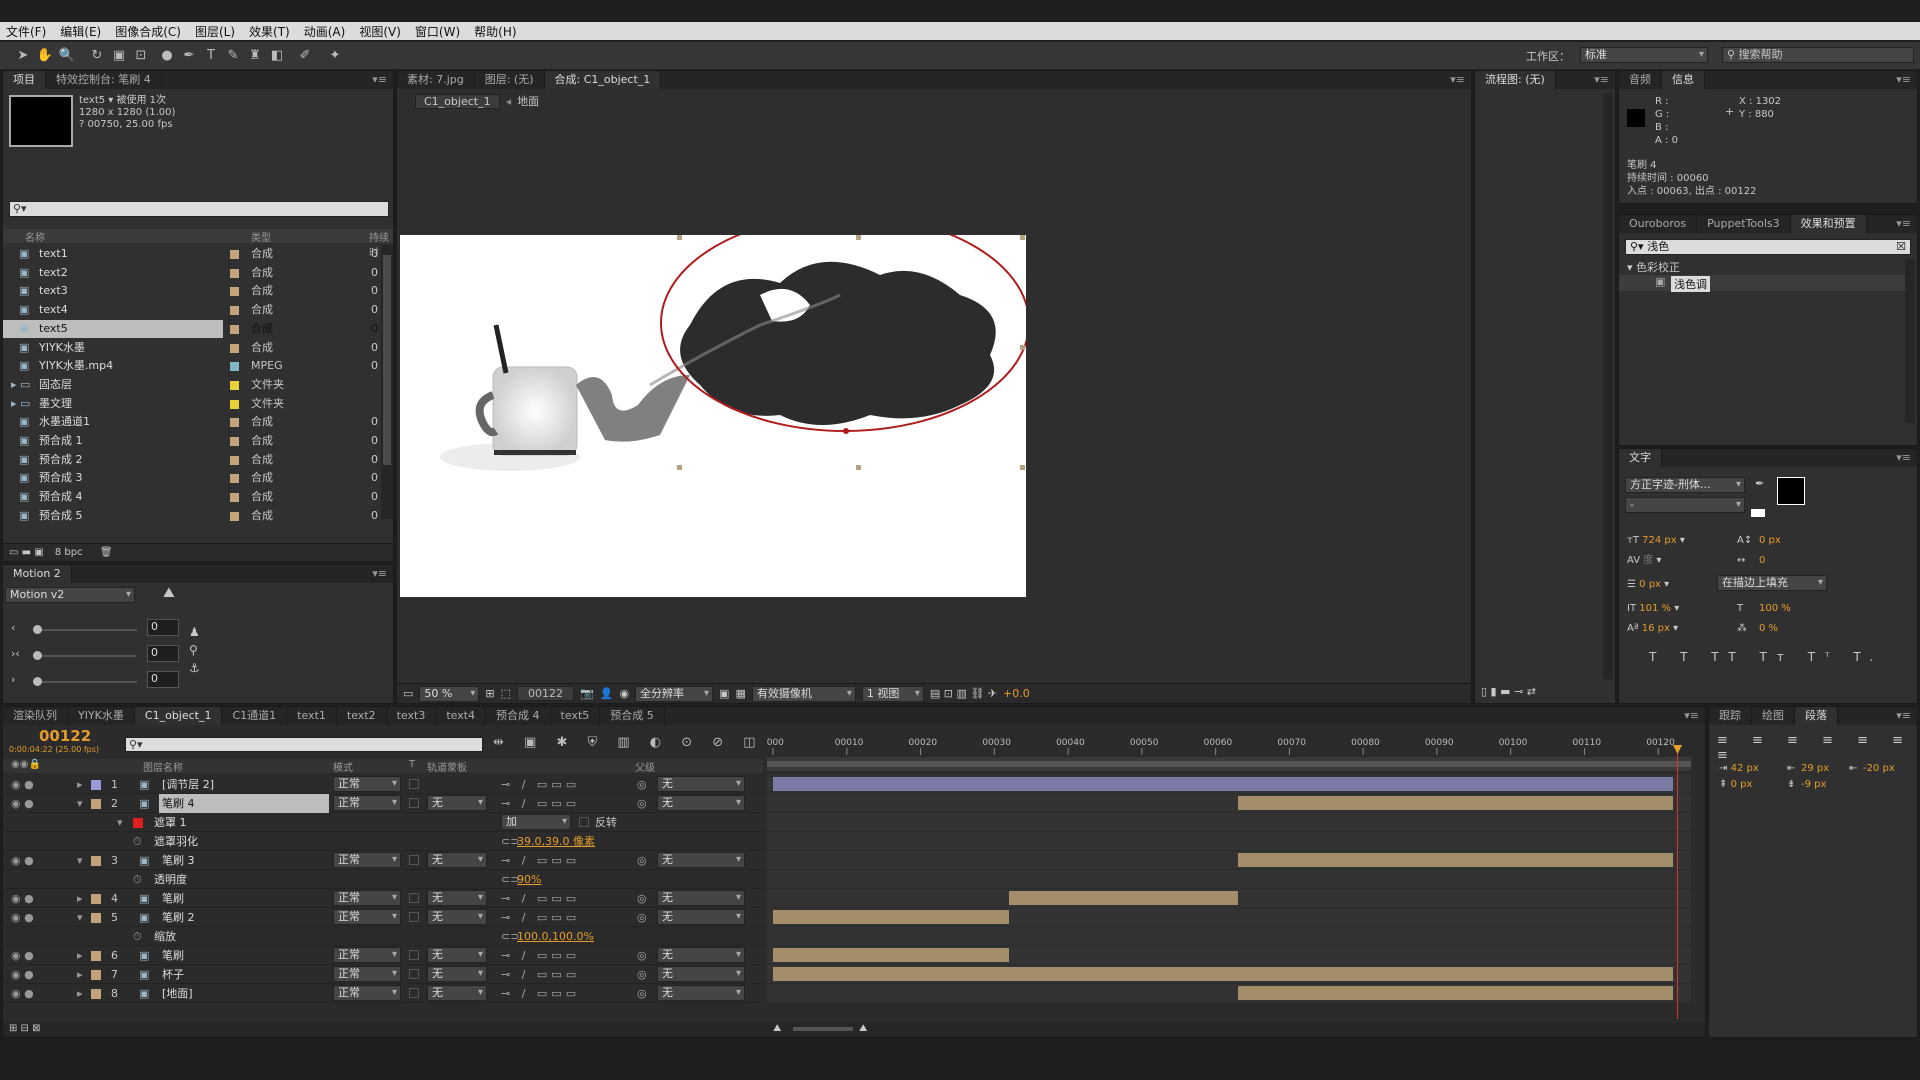  Describe the element at coordinates (489, 693) in the screenshot. I see `grid-icon: ⊞` at that location.